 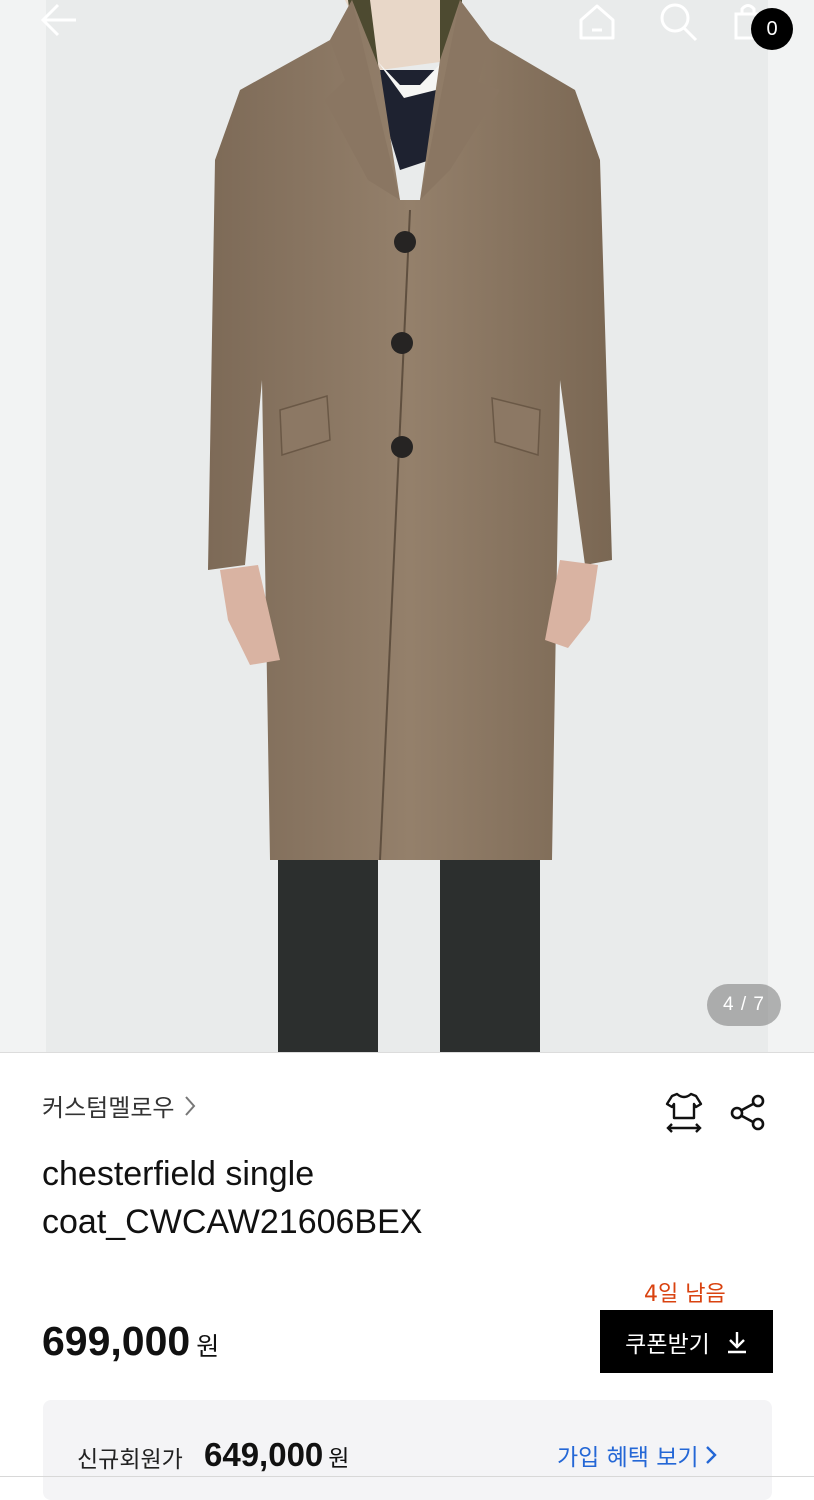 What do you see at coordinates (736, 1342) in the screenshot?
I see `download-icon` at bounding box center [736, 1342].